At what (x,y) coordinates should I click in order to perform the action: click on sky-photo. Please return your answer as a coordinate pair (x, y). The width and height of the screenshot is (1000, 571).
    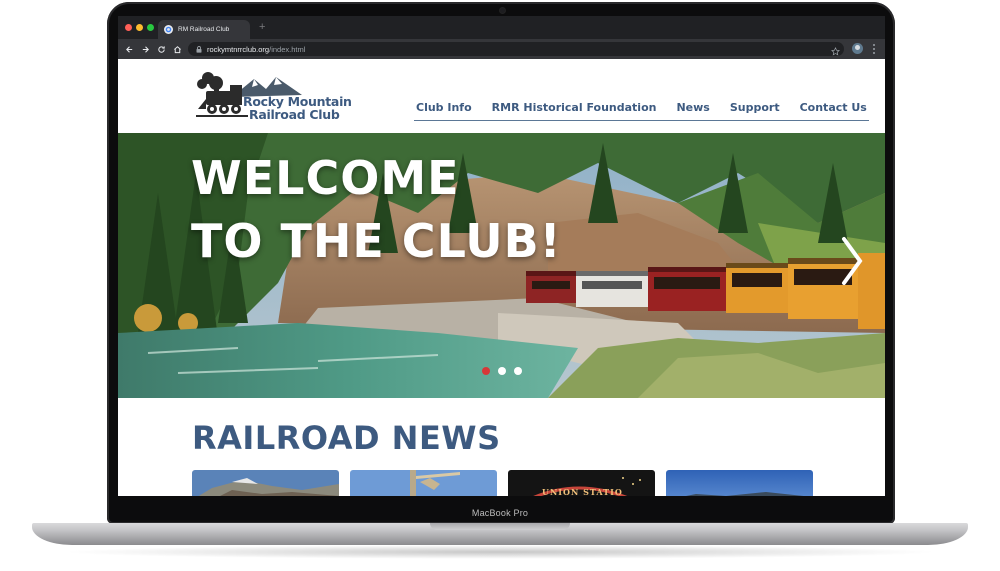
    Looking at the image, I should click on (739, 483).